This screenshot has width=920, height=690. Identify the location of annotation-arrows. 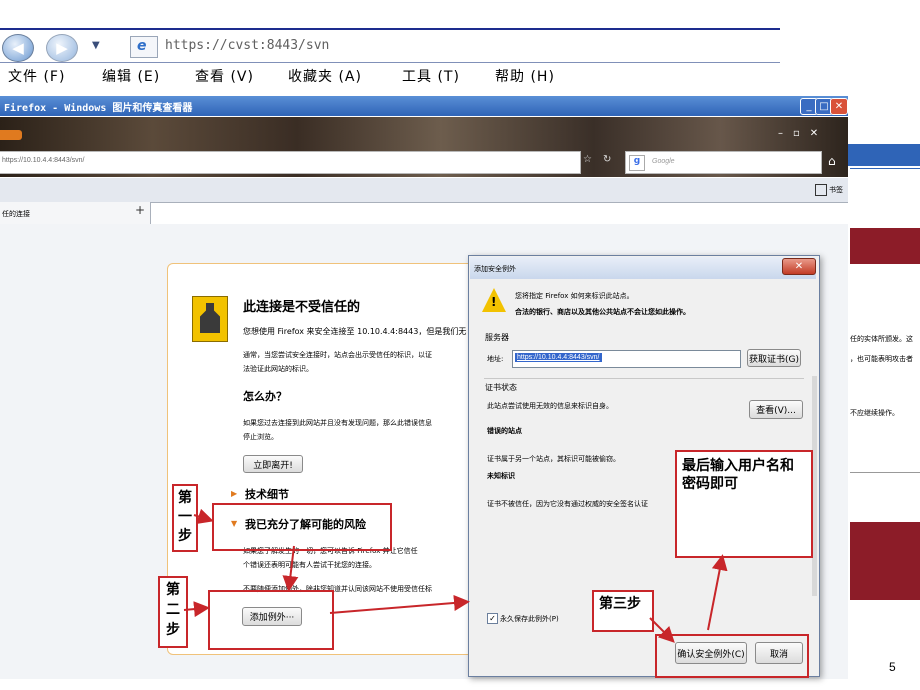
(455, 575).